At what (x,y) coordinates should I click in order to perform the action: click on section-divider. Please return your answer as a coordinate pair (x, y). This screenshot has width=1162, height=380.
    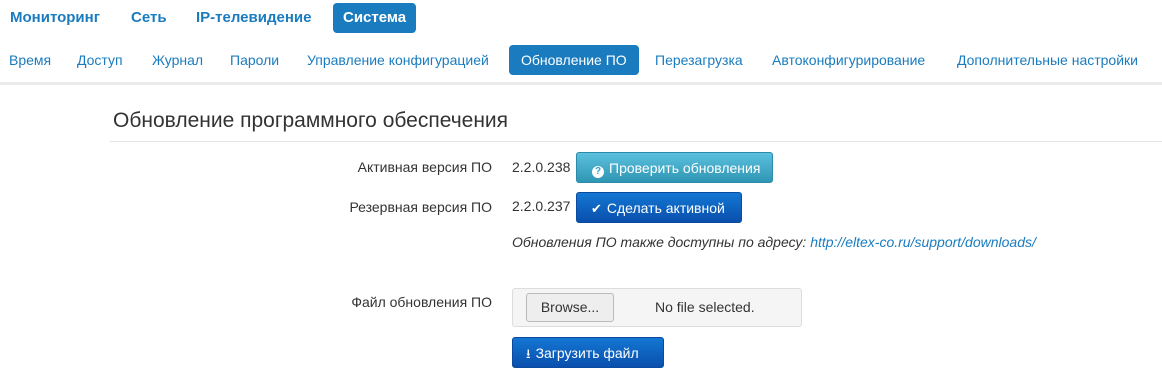
    Looking at the image, I should click on (636, 141).